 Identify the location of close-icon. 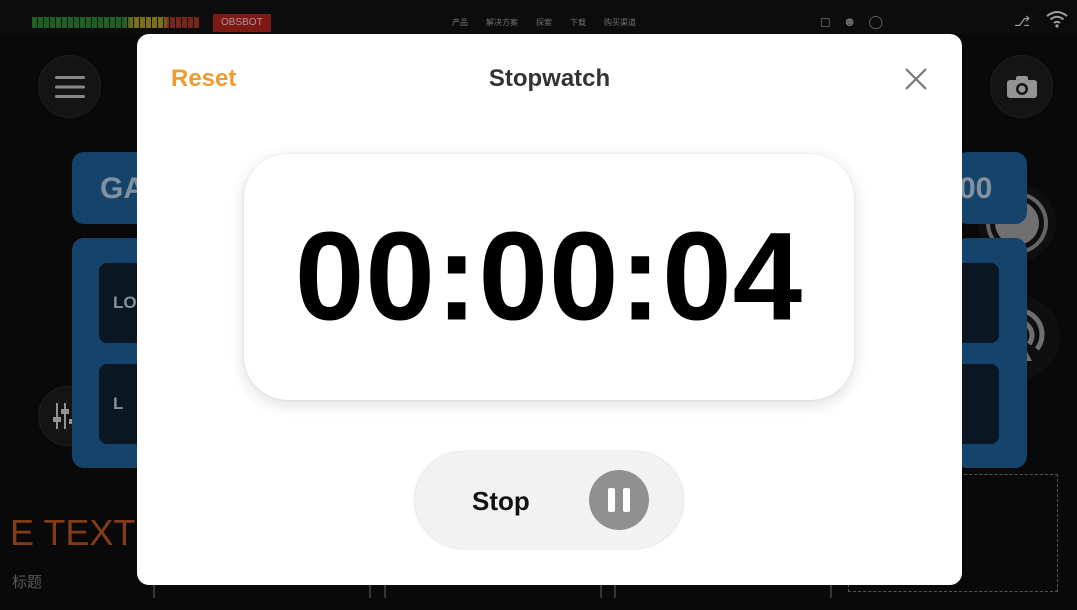
(916, 79).